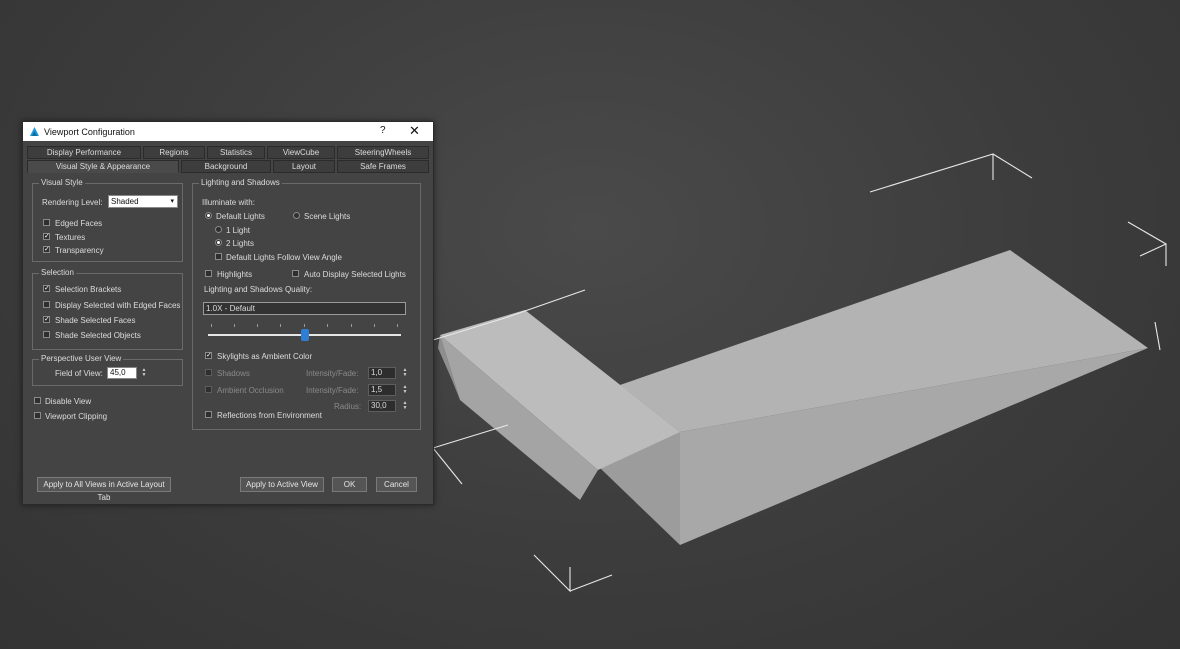 Image resolution: width=1180 pixels, height=649 pixels. I want to click on tab-regions: Regions, so click(174, 152).